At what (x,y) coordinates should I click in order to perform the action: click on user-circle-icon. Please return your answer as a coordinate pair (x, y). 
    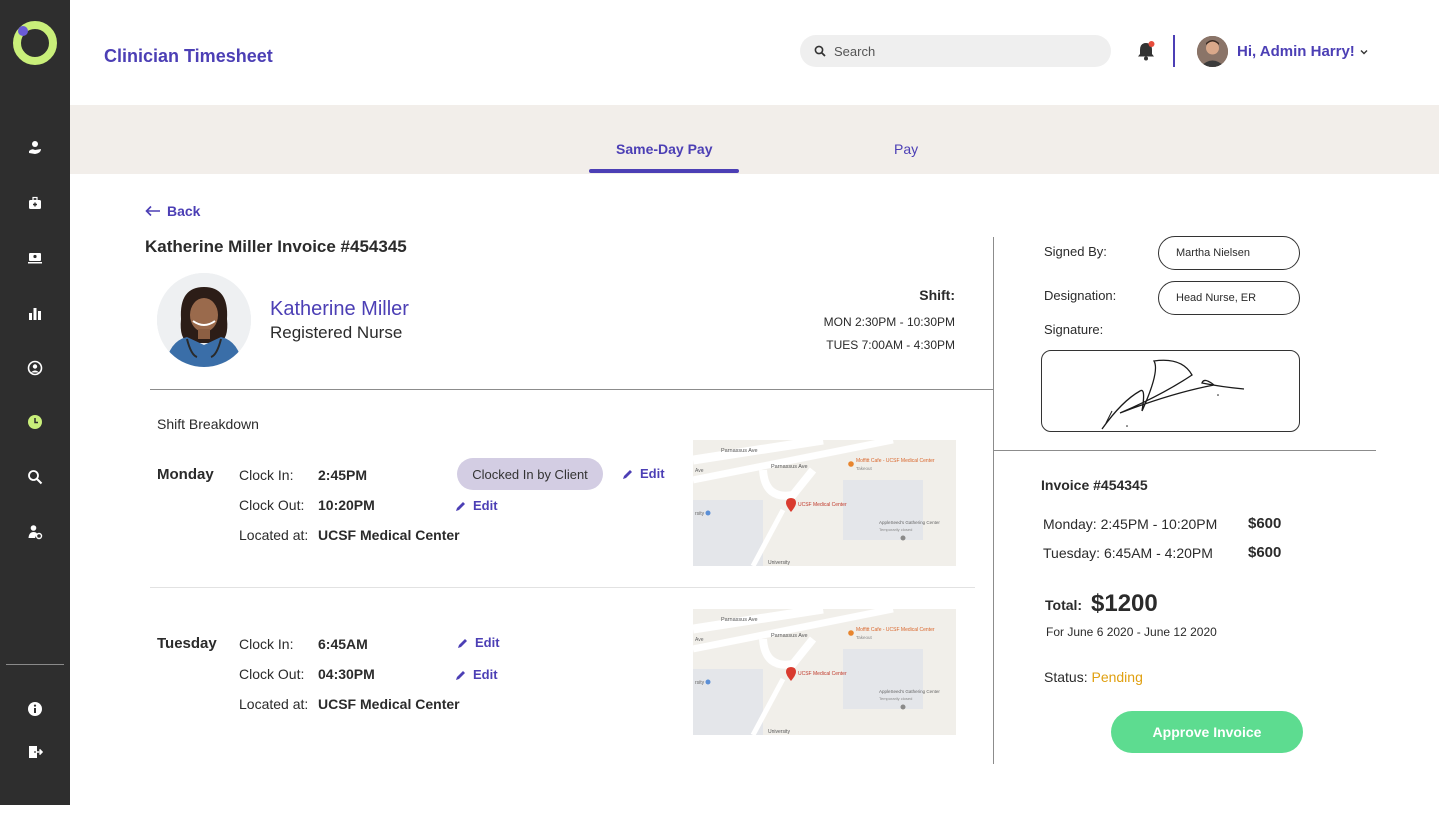
    Looking at the image, I should click on (35, 368).